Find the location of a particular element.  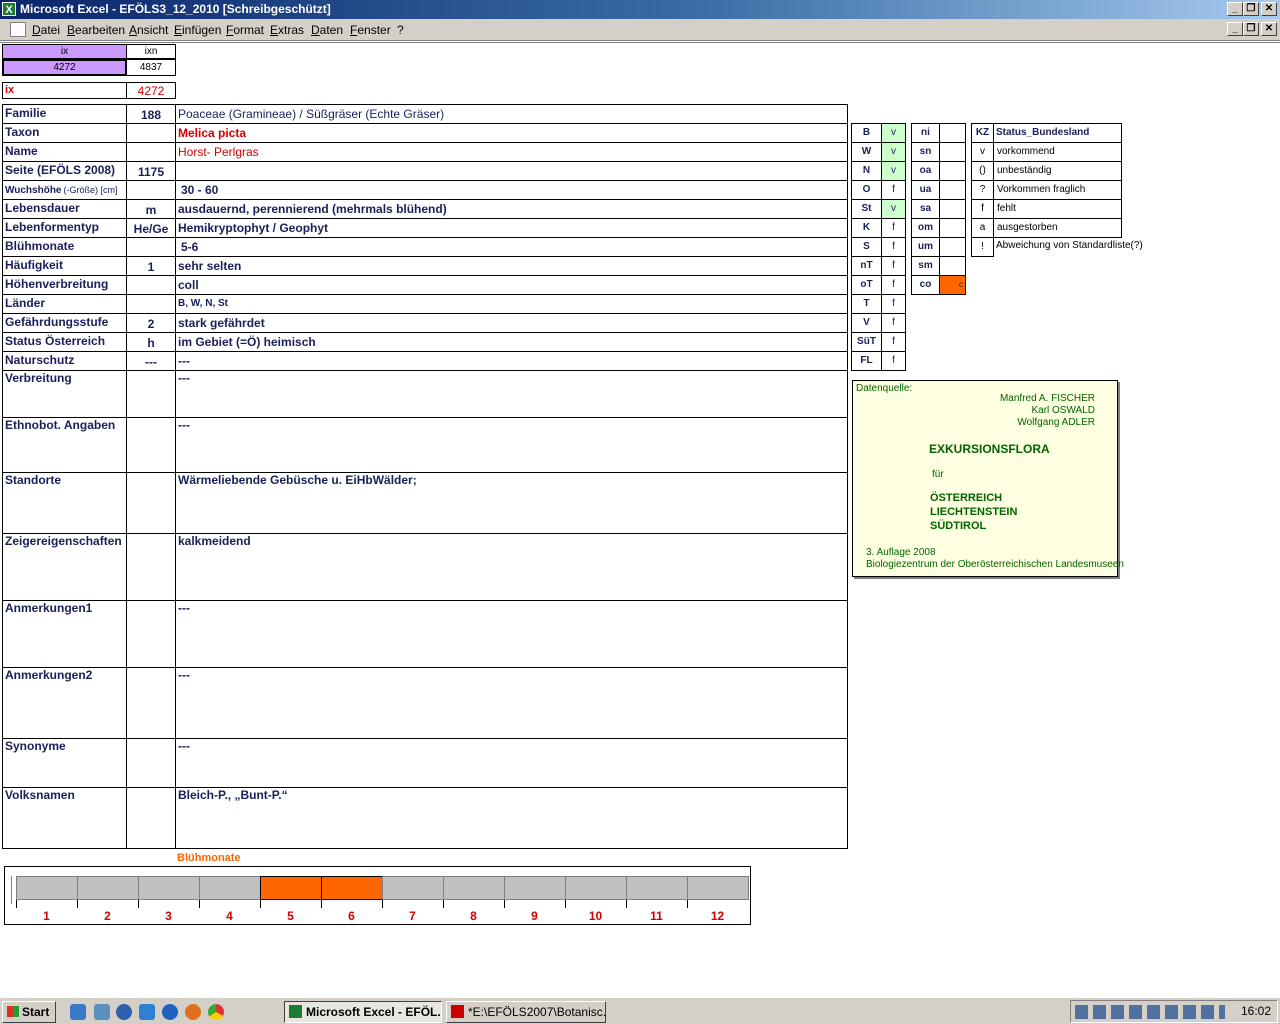

field-label: Ethnobot. Angaben is located at coordinates (64, 445).